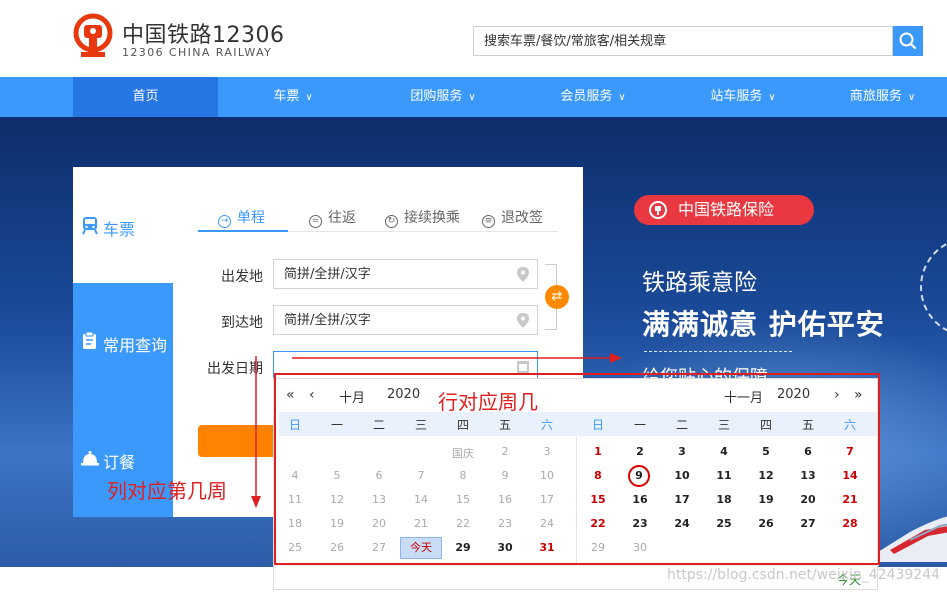  Describe the element at coordinates (286, 96) in the screenshot. I see `nav-label: 车票` at that location.